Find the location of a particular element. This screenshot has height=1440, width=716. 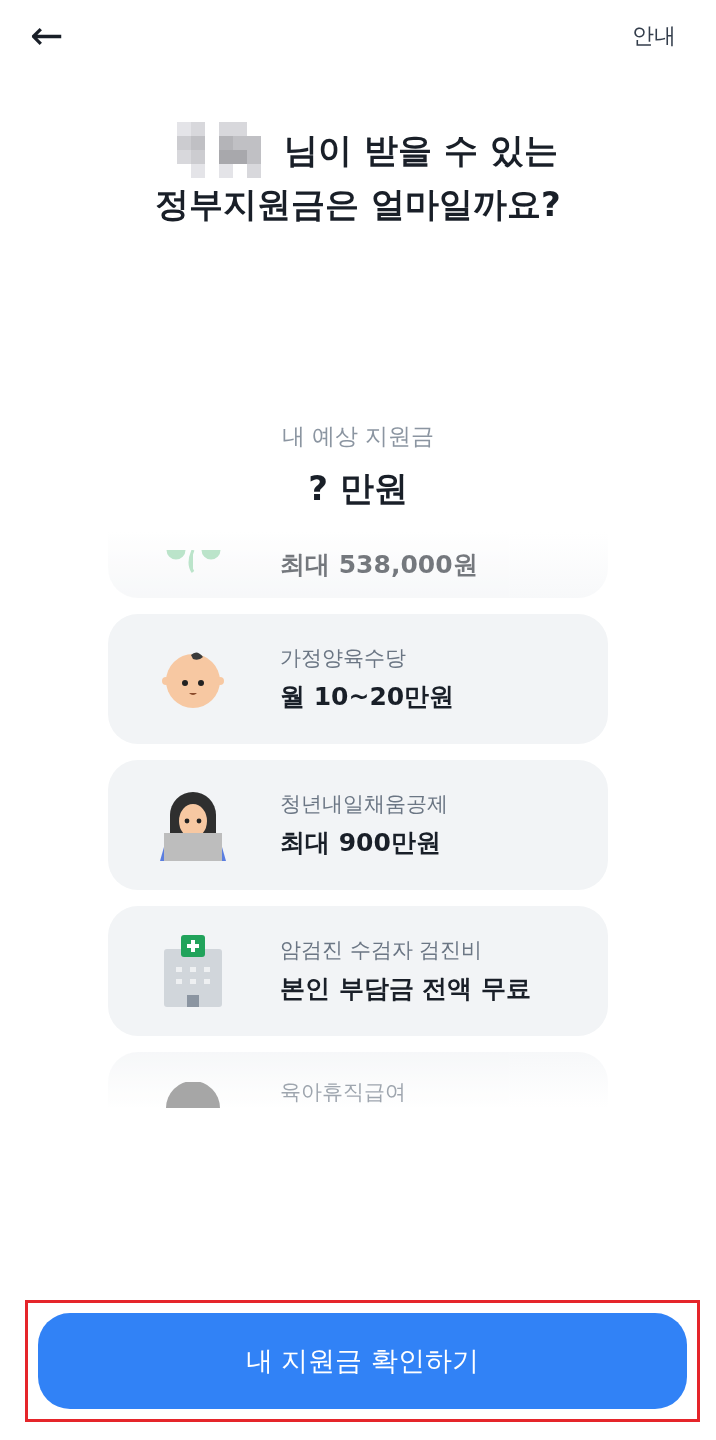

benefit-name: 암검진 수검자 검진비 is located at coordinates (382, 950).